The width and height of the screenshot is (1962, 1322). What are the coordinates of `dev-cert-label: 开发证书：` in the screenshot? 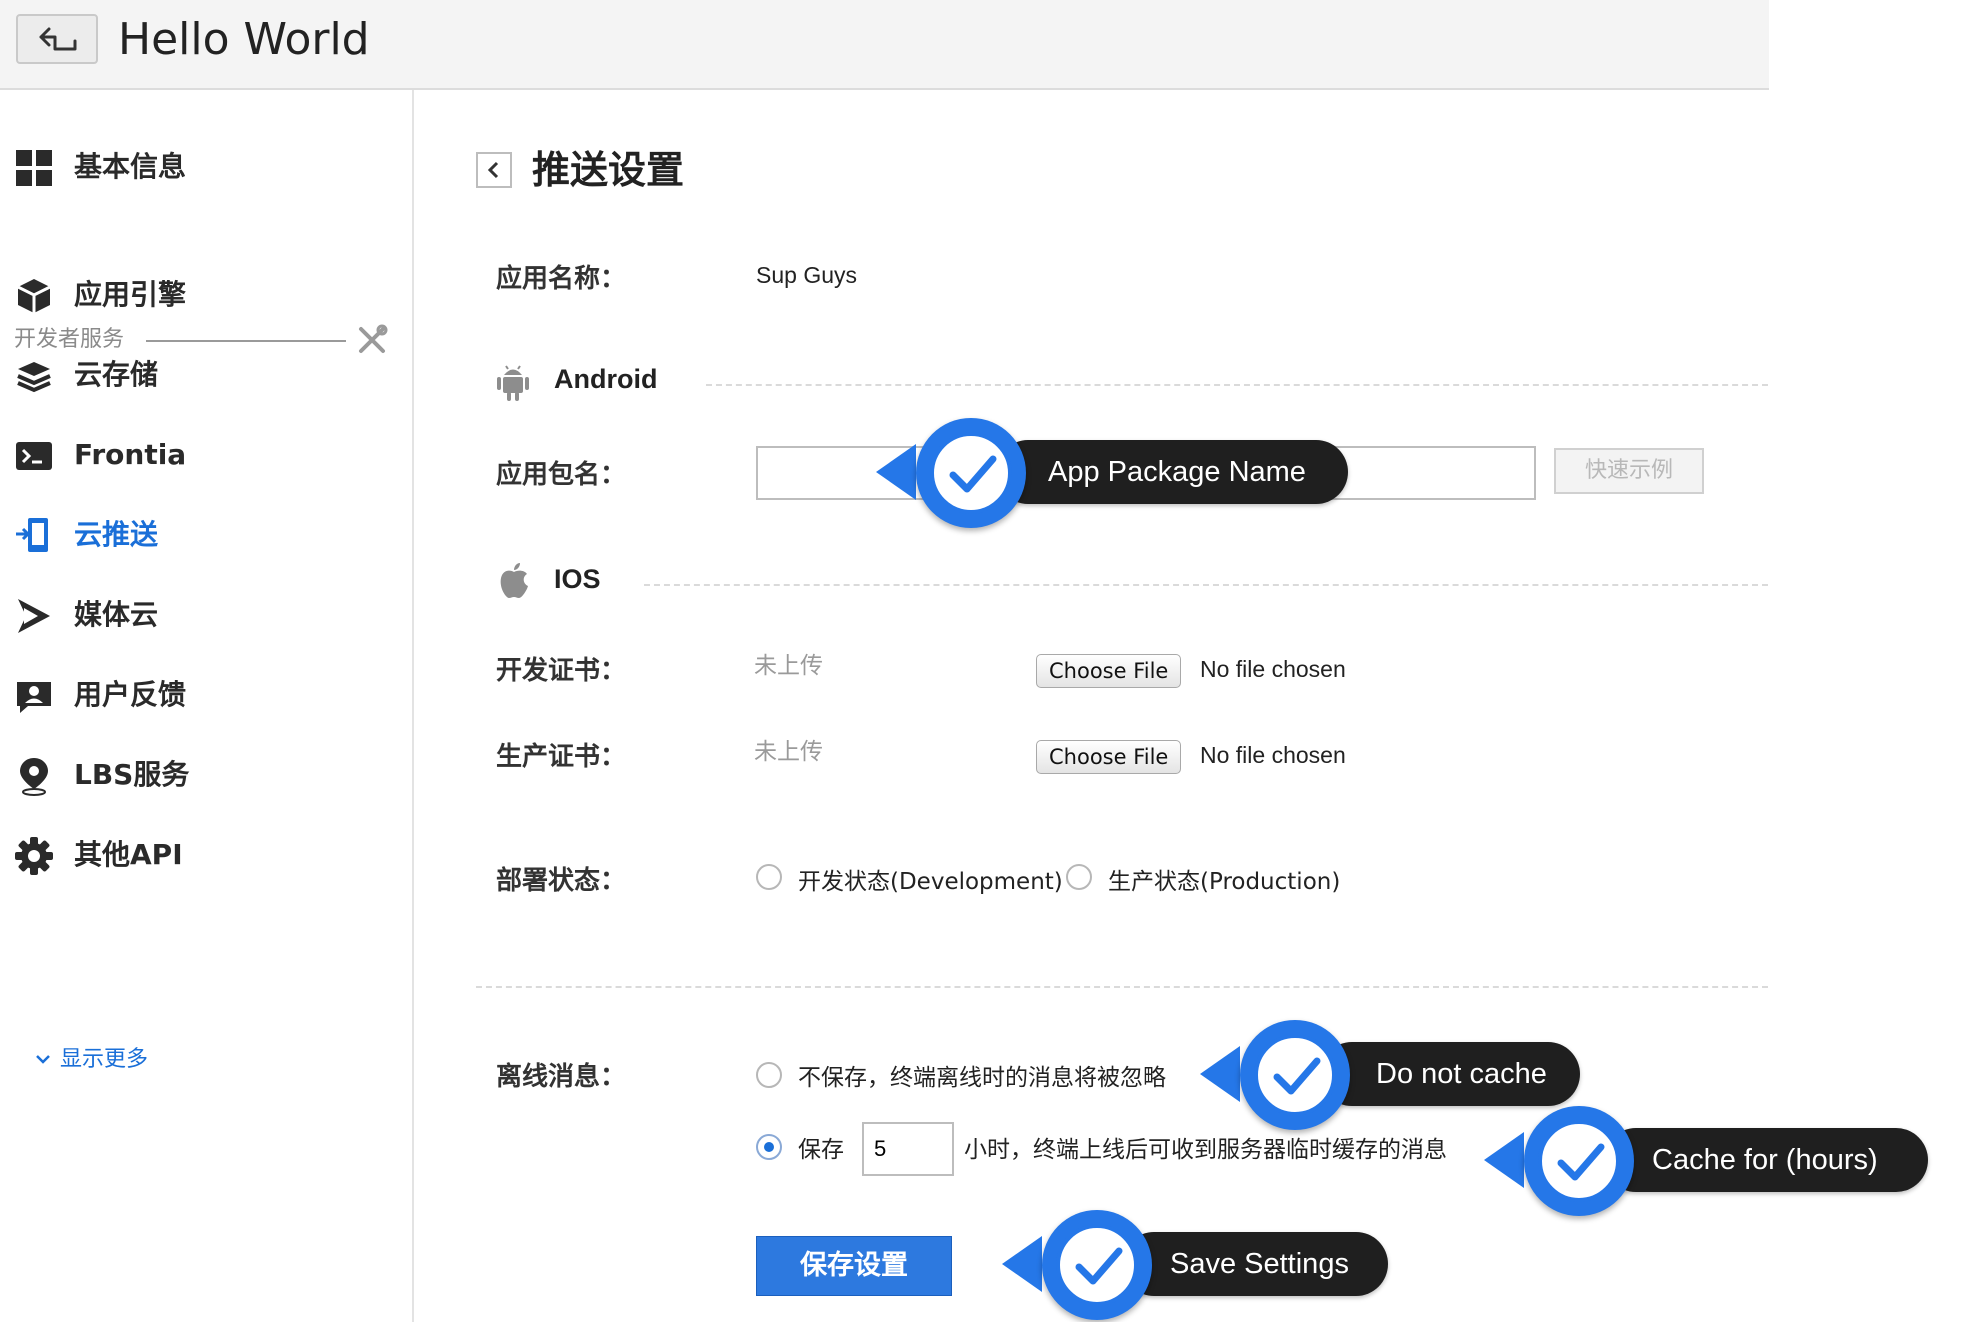 It's located at (561, 671).